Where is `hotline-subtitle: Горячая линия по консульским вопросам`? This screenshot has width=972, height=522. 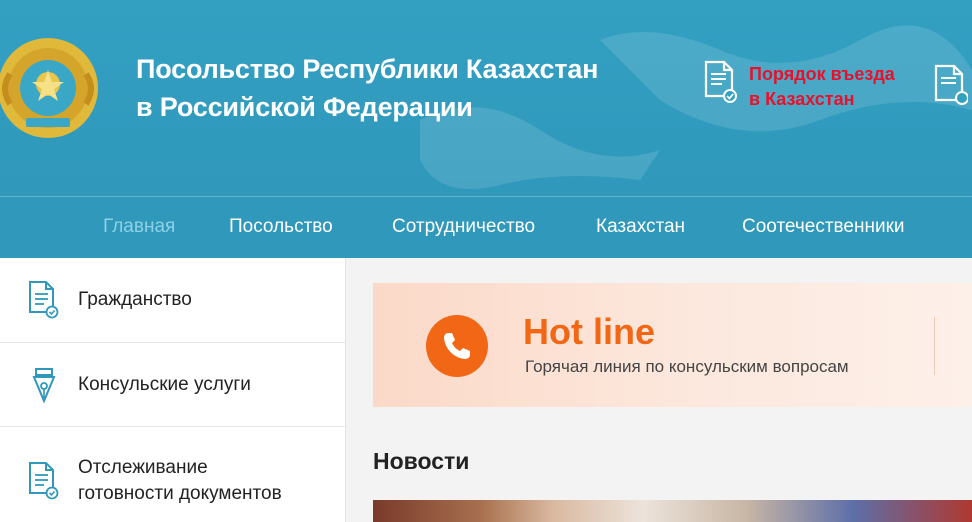
hotline-subtitle: Горячая линия по консульским вопросам is located at coordinates (687, 366).